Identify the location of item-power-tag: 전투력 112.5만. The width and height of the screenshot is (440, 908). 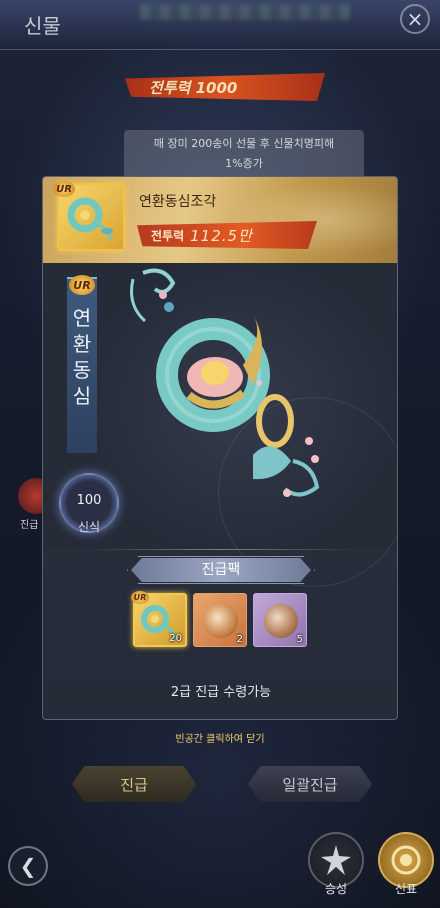
(227, 235).